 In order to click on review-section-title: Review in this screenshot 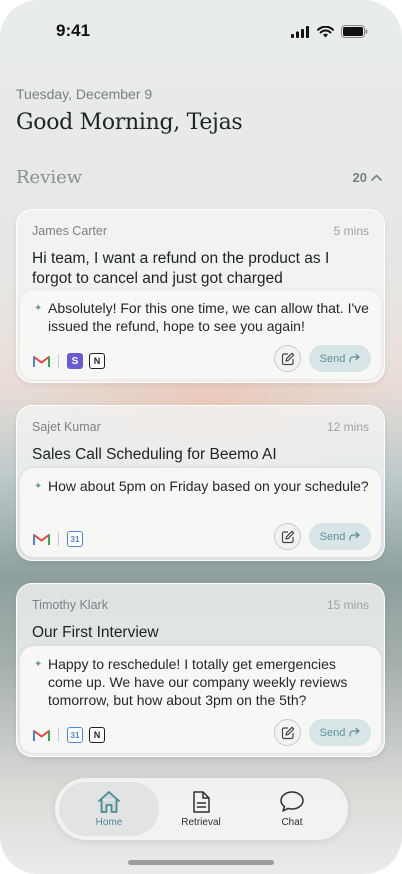, I will do `click(49, 177)`.